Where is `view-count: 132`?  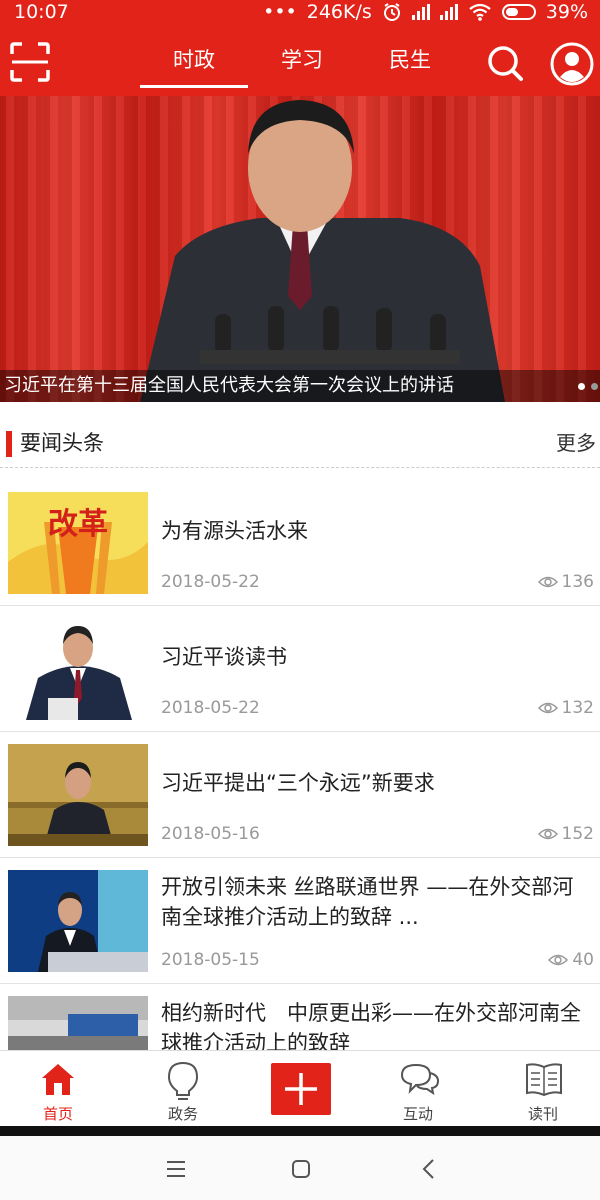
view-count: 132 is located at coordinates (565, 708).